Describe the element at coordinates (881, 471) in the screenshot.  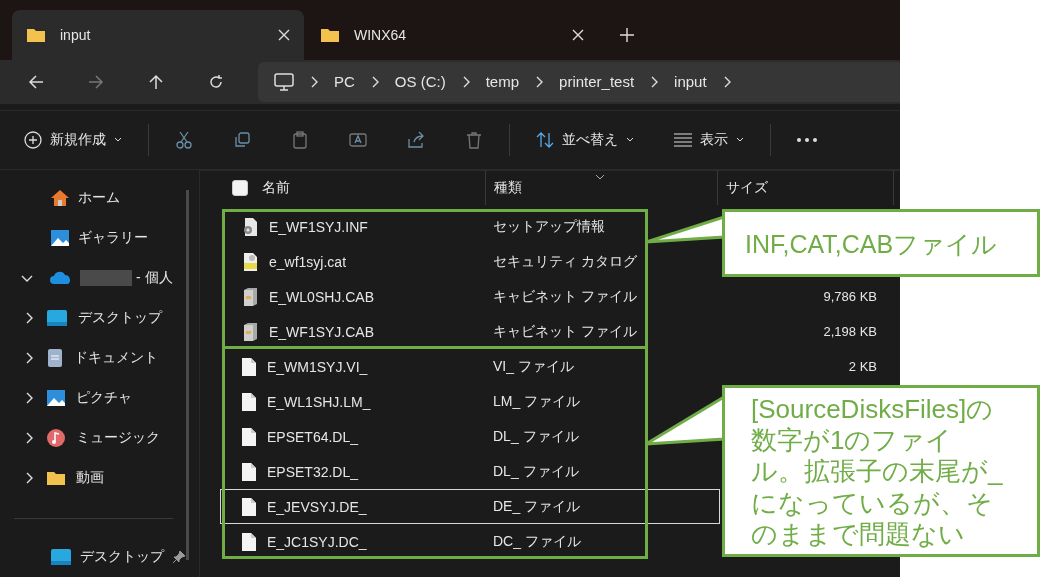
I see `callout-note: [SourceDisksFiles]の数字が1のファイル。拡張子の末尾が_になっているが、そのままで問題ない` at that location.